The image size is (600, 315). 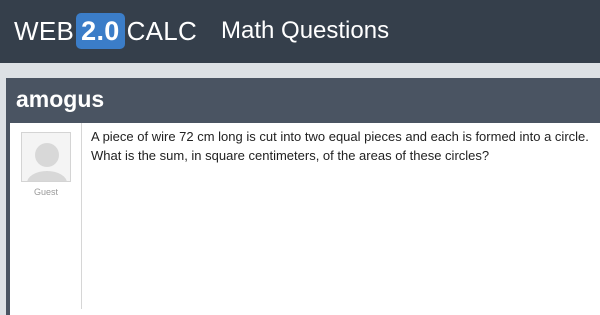 I want to click on avatar, so click(x=46, y=157).